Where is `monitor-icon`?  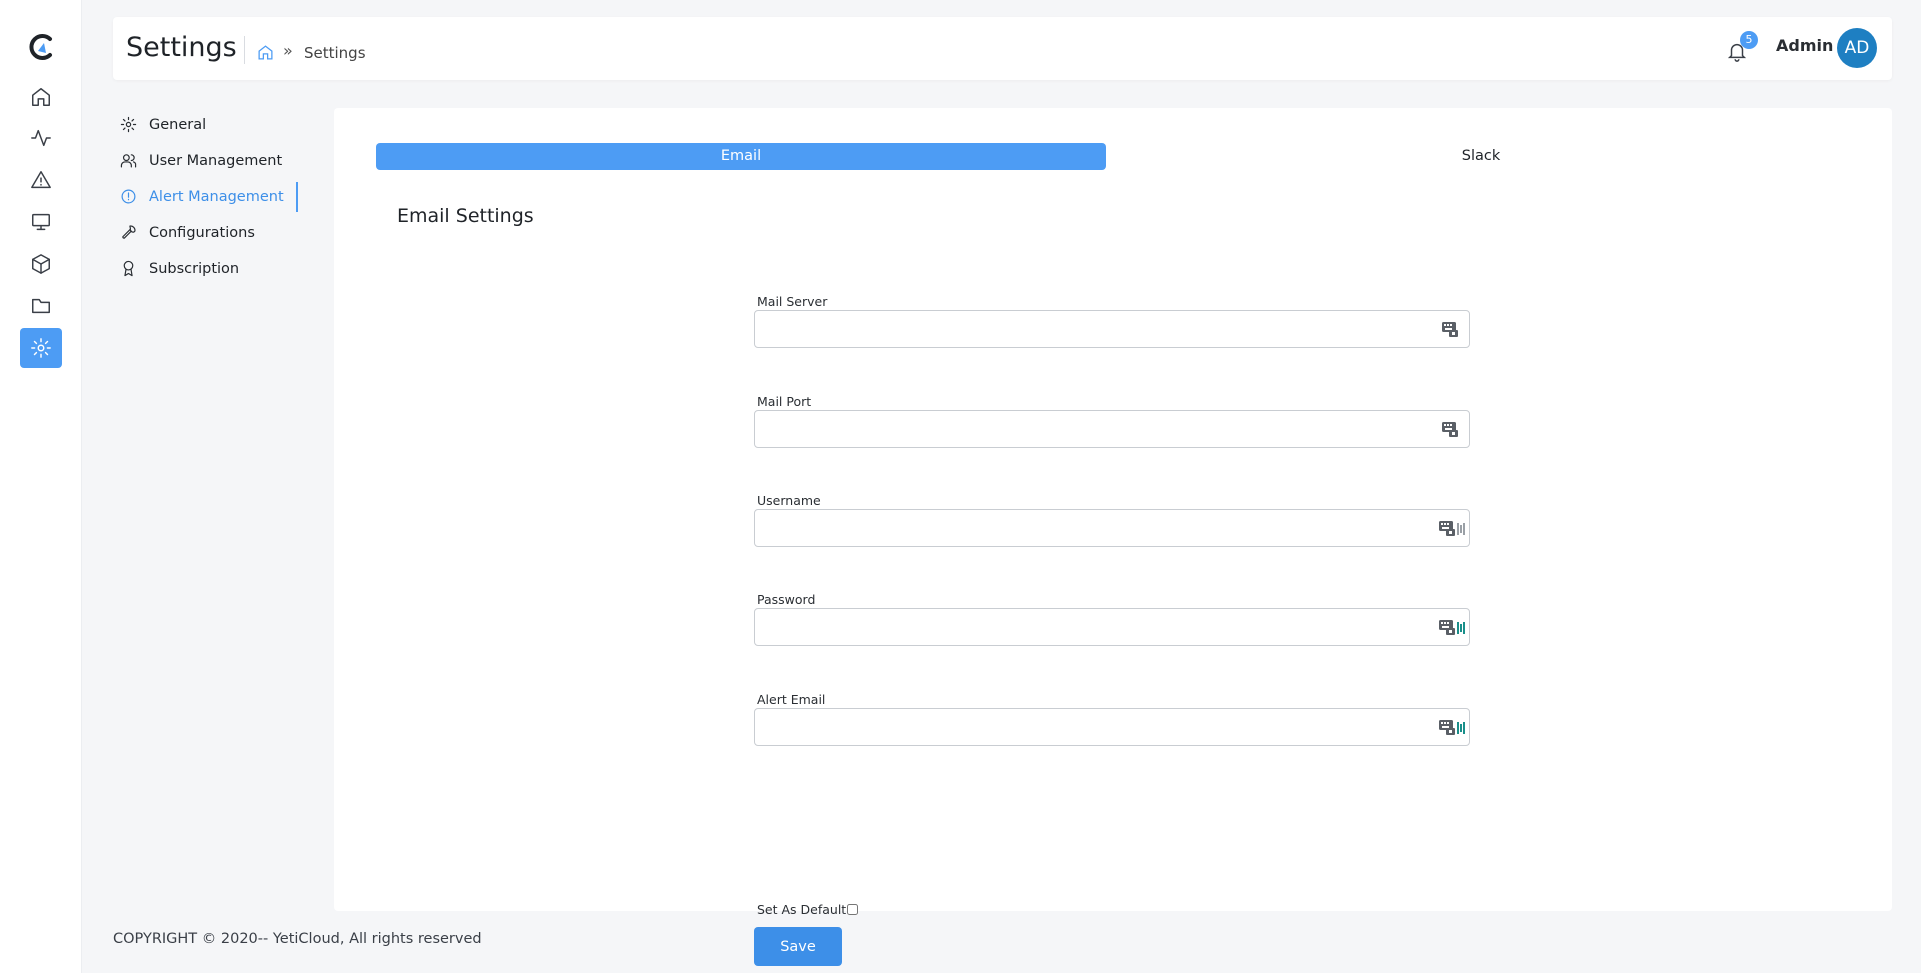
monitor-icon is located at coordinates (41, 222).